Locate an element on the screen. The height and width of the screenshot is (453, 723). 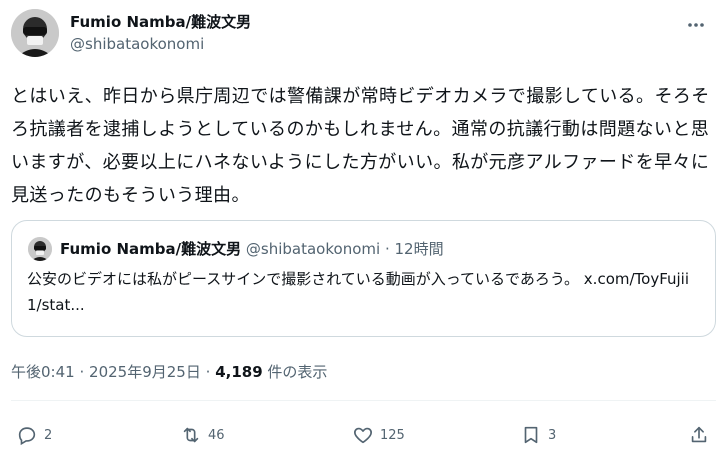
post-date: 2025年9月25日 is located at coordinates (145, 372).